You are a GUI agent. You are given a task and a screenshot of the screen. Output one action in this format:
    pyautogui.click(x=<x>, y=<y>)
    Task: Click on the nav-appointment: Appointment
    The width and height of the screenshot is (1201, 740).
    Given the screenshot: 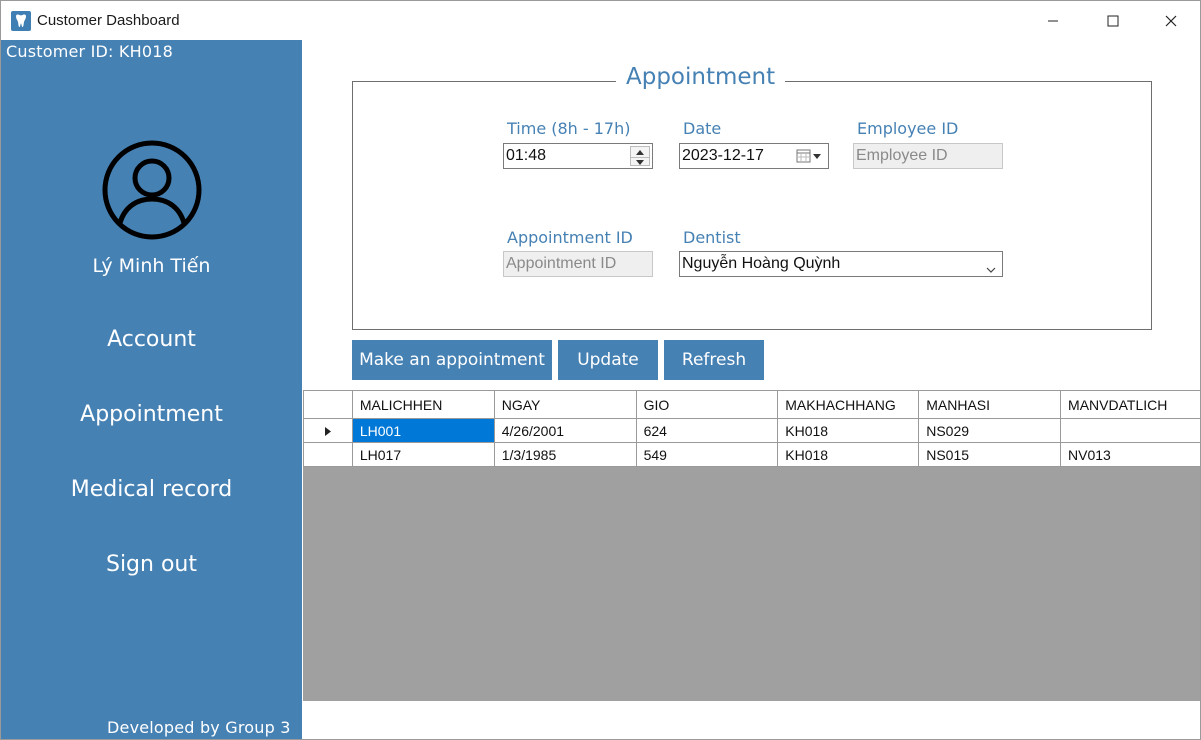 What is the action you would take?
    pyautogui.click(x=151, y=414)
    